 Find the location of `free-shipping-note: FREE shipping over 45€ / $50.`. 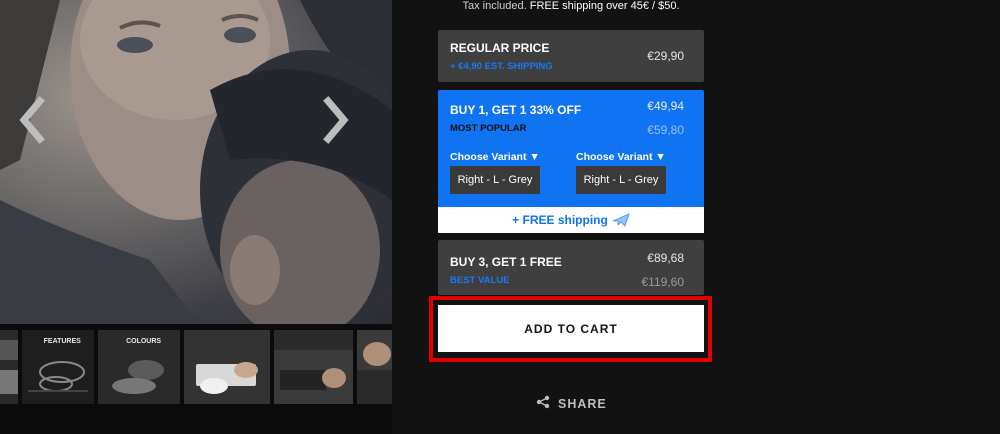

free-shipping-note: FREE shipping over 45€ / $50. is located at coordinates (604, 6).